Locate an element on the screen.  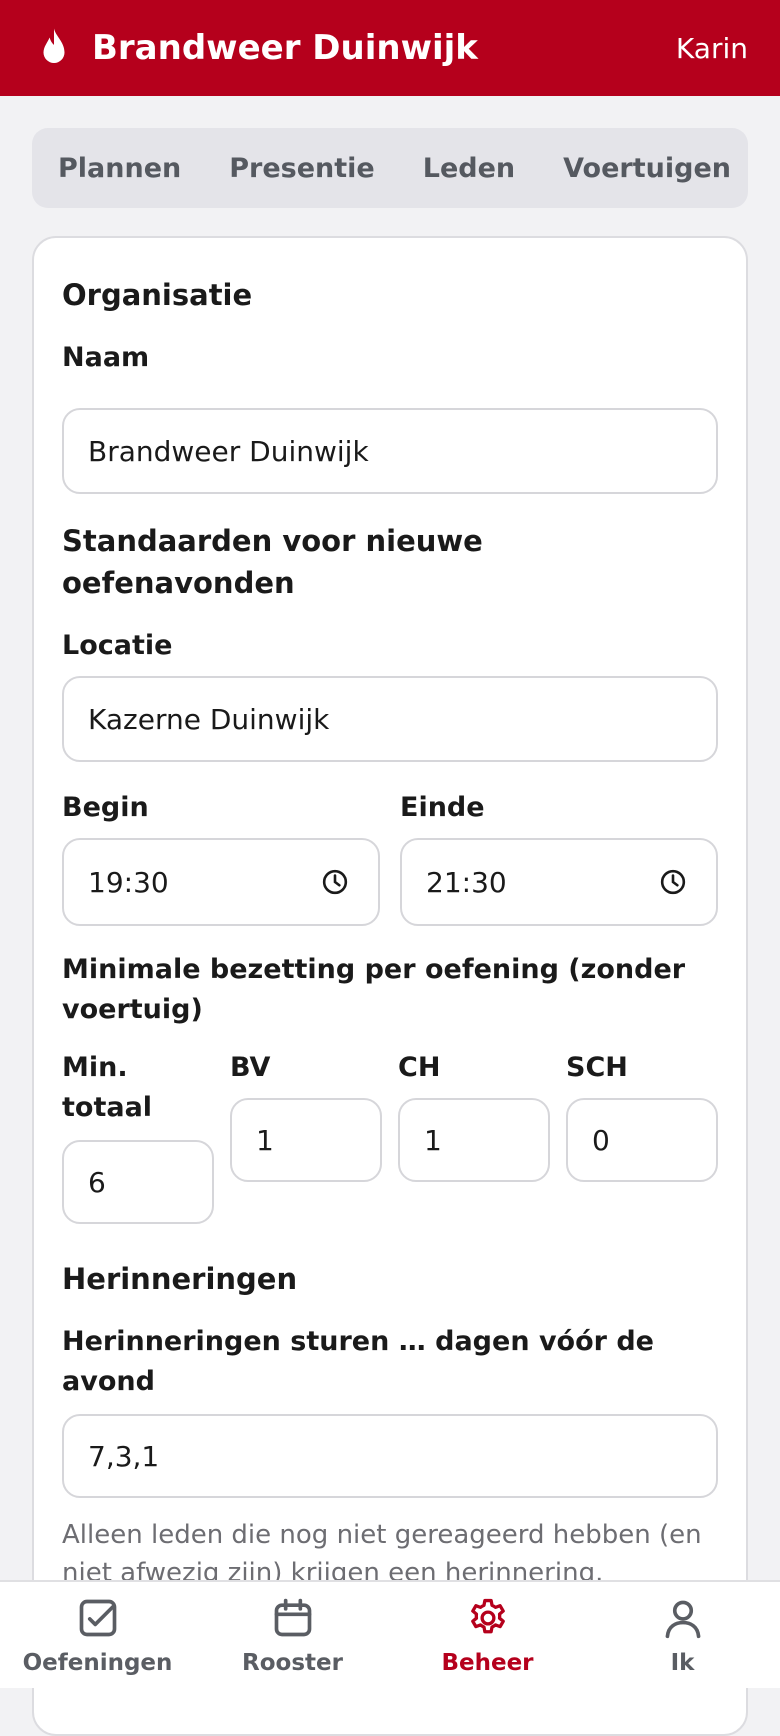
min-totaal-value: 6 is located at coordinates (97, 1182).